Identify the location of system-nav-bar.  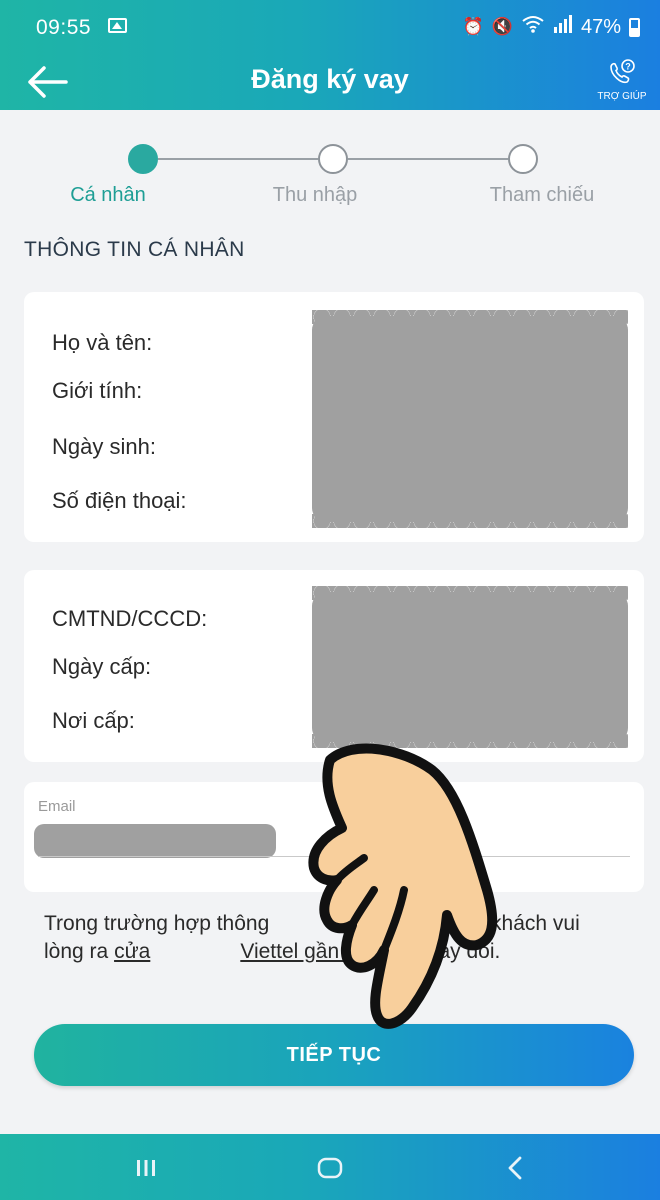
(330, 1167).